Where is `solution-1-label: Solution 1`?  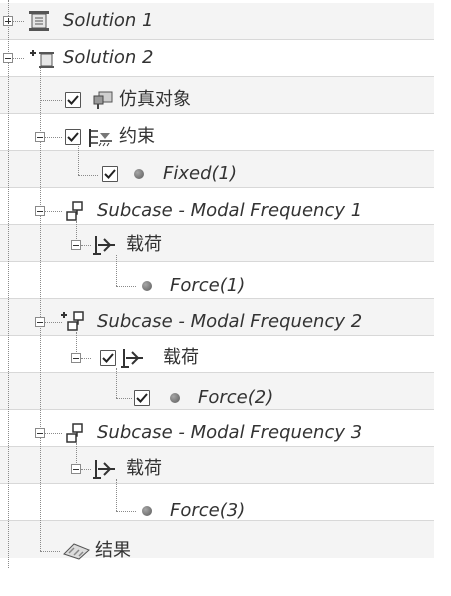
solution-1-label: Solution 1 is located at coordinates (108, 20).